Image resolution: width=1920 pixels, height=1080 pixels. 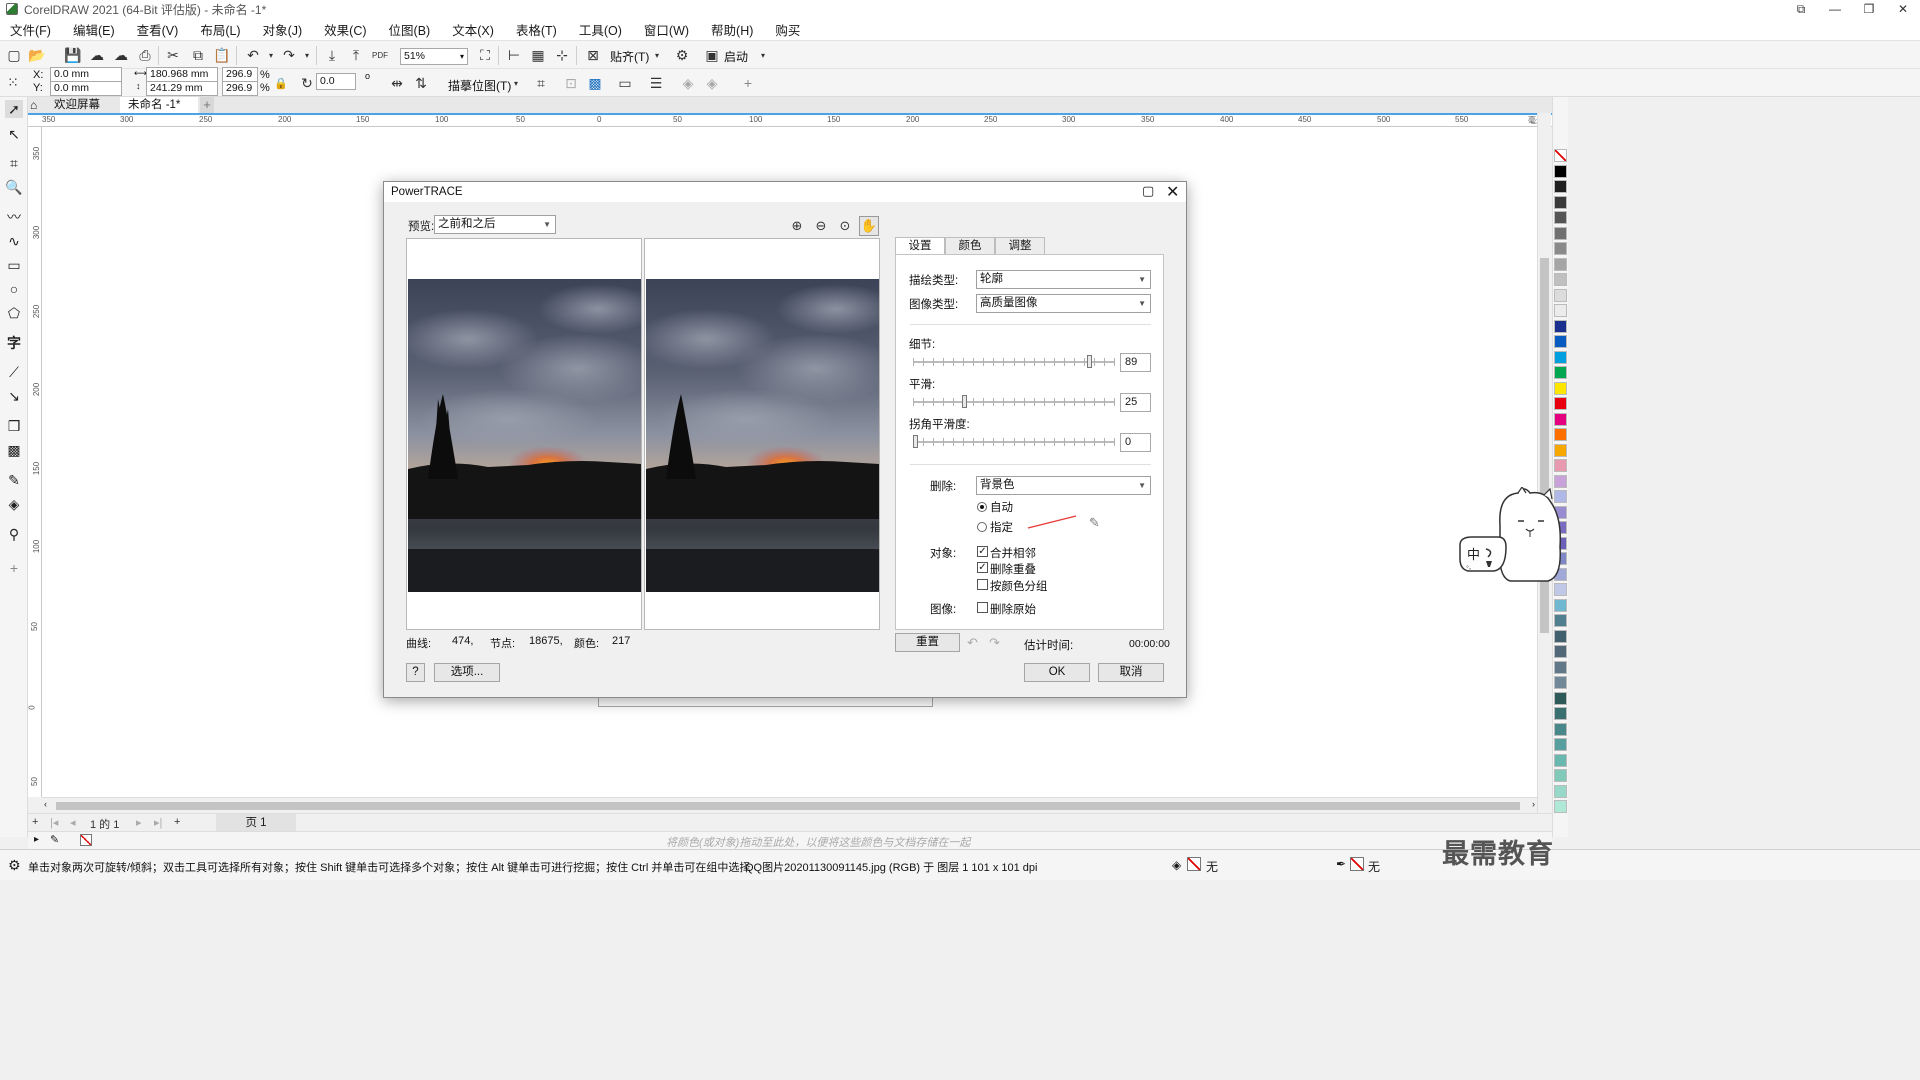 I want to click on scale-height-field: 296.9, so click(x=240, y=88).